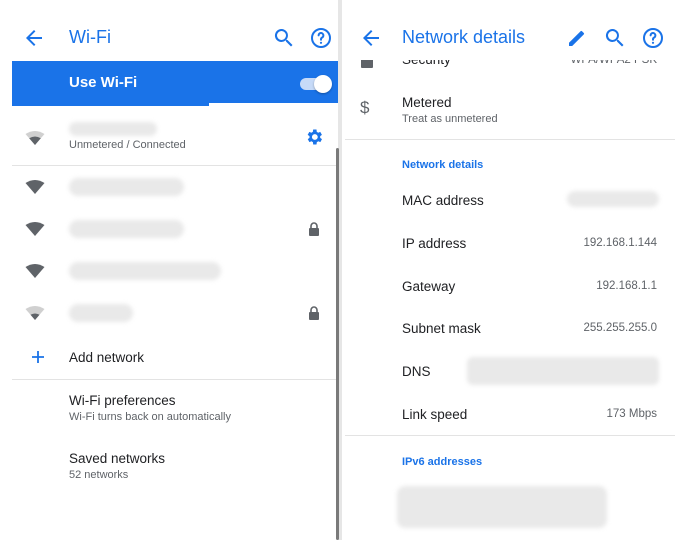 Image resolution: width=700 pixels, height=540 pixels. I want to click on detail-value: 173 Mbps, so click(631, 414).